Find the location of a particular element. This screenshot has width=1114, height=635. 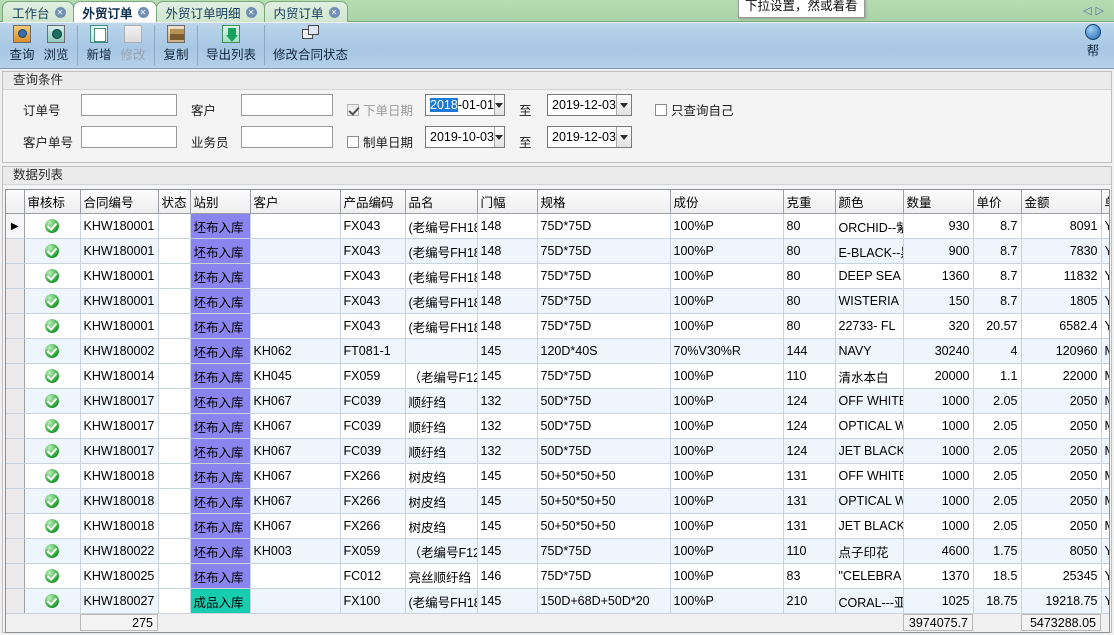

make-date-from-dropdown is located at coordinates (498, 137).